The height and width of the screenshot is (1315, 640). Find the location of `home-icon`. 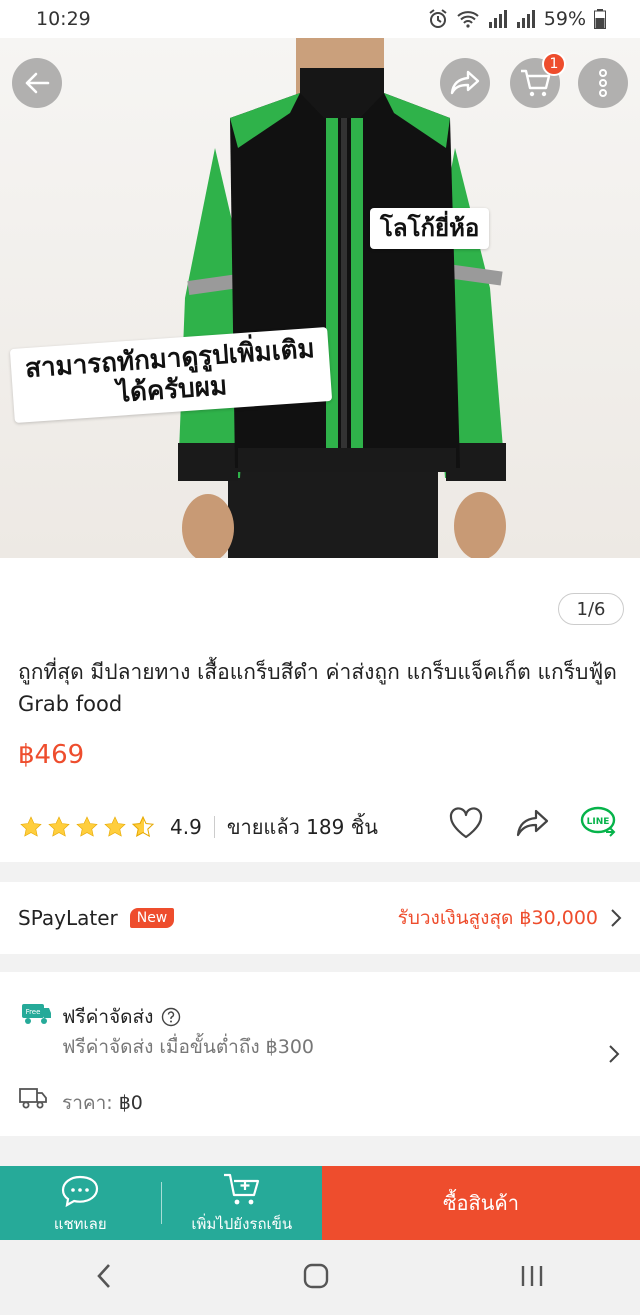

home-icon is located at coordinates (316, 1275).